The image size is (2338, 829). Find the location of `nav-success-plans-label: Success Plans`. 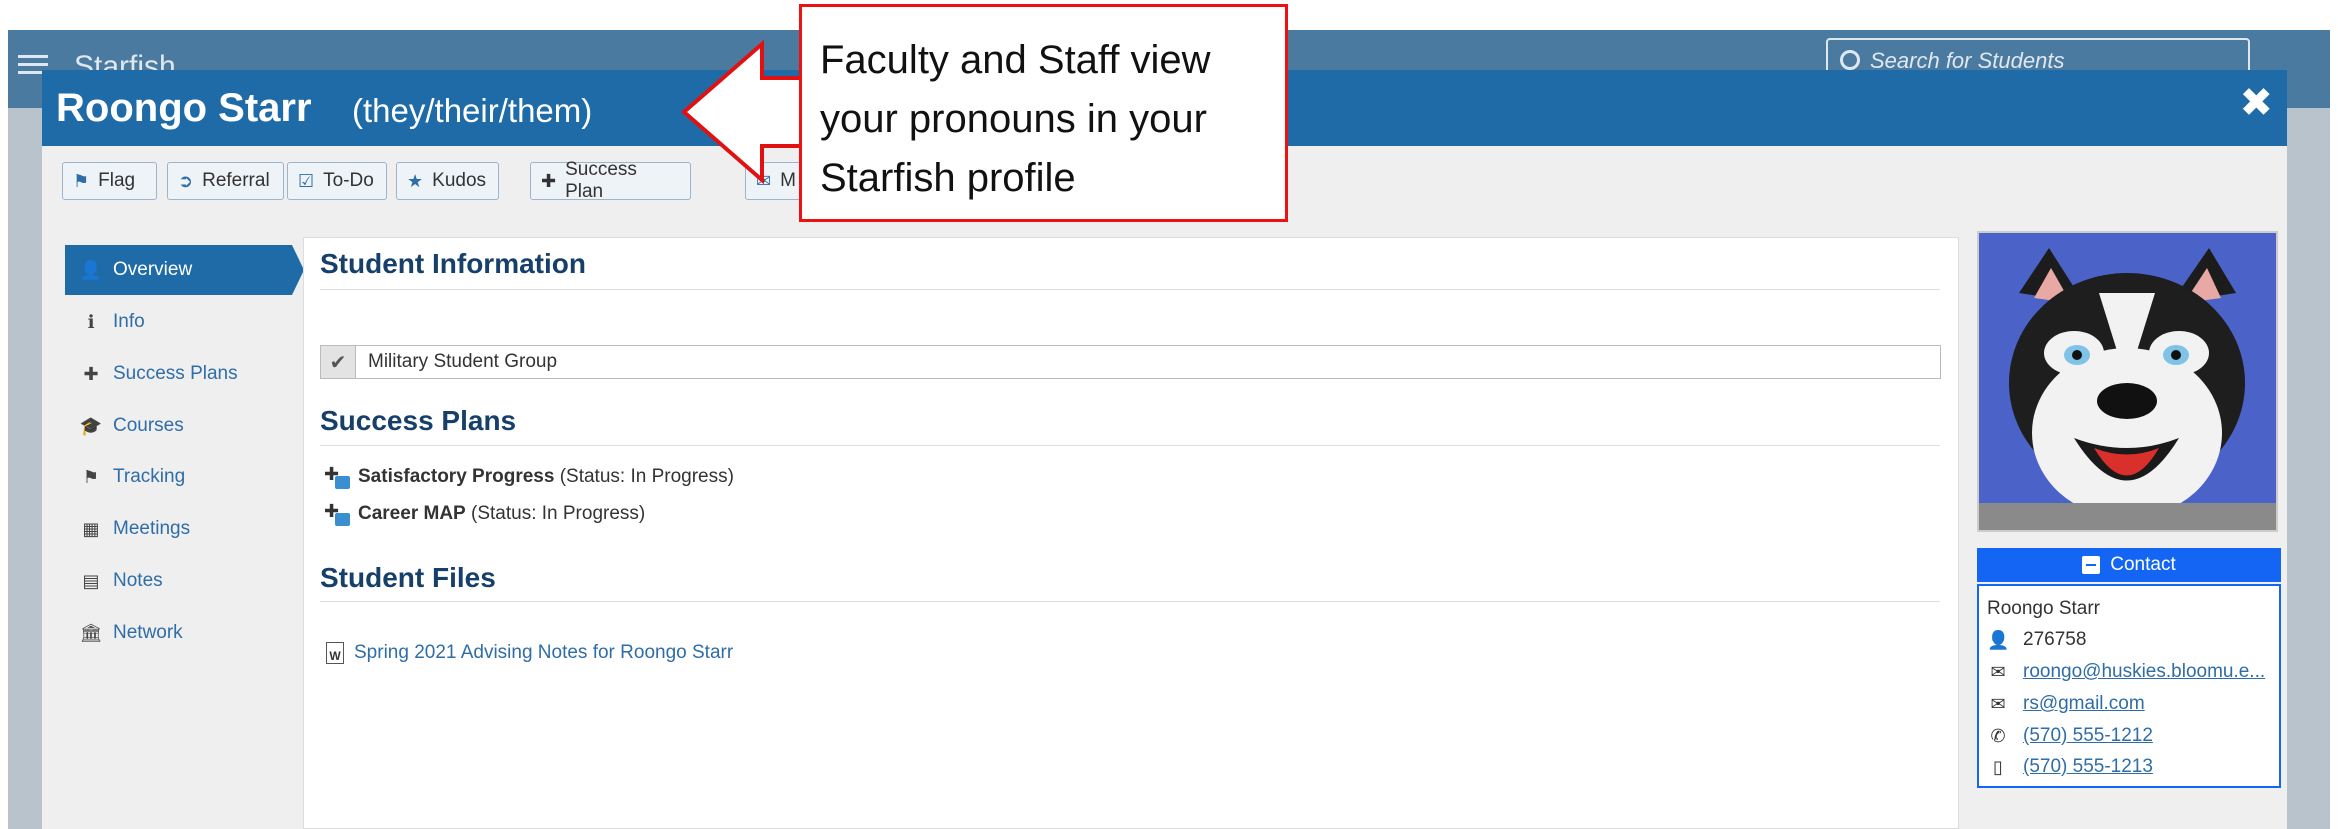

nav-success-plans-label: Success Plans is located at coordinates (175, 373).